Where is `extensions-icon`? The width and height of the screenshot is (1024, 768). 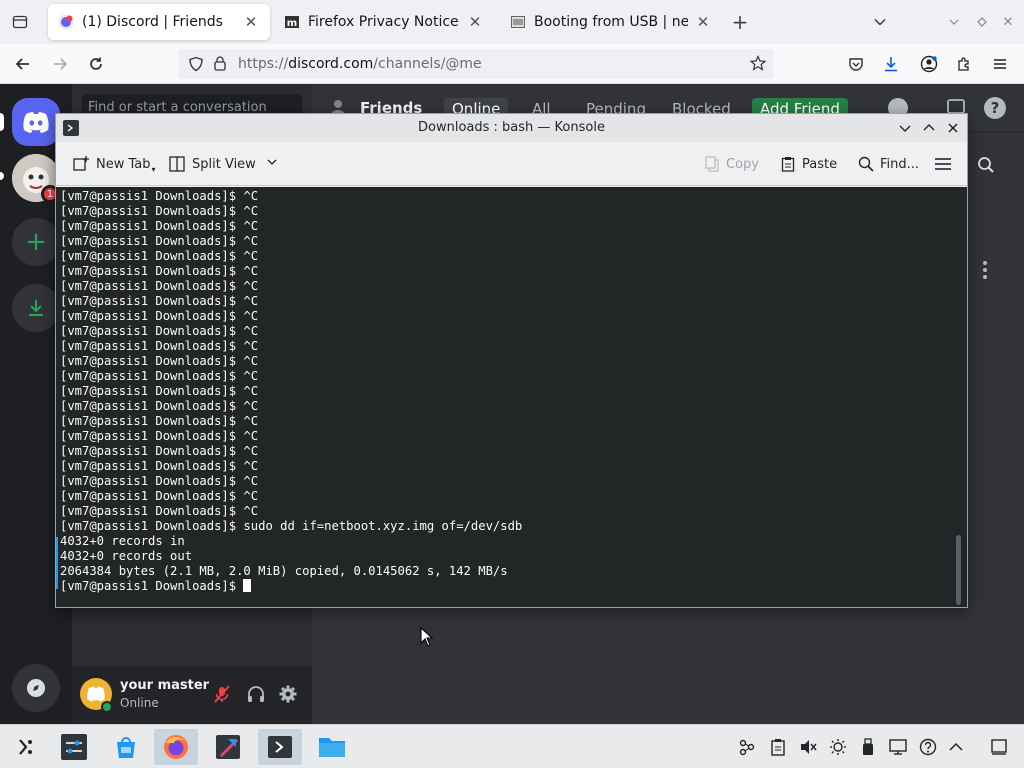 extensions-icon is located at coordinates (964, 64).